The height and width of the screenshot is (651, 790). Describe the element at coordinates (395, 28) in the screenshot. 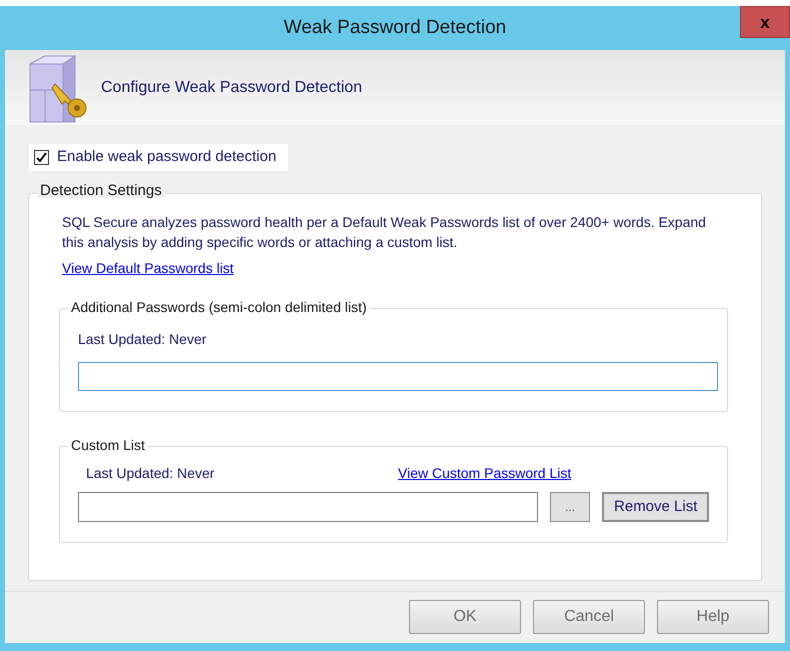

I see `window-title: Weak Password Detection` at that location.